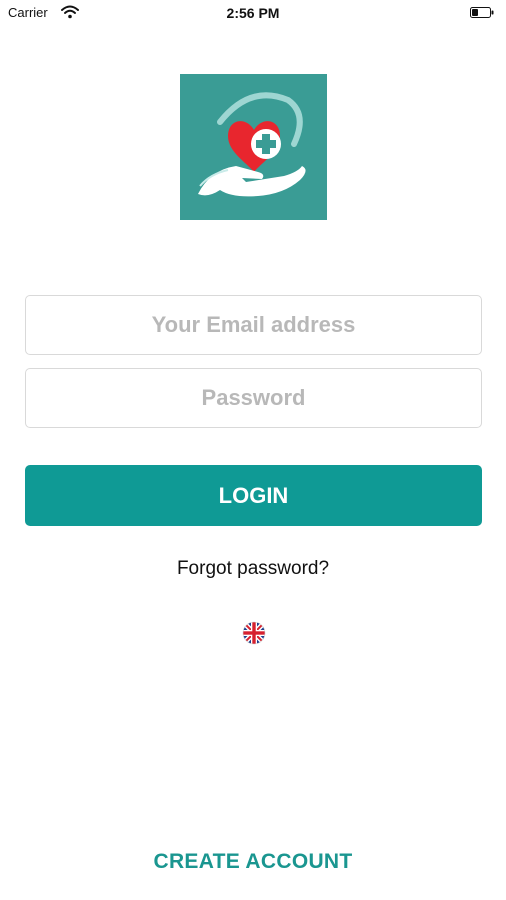 The width and height of the screenshot is (506, 900). What do you see at coordinates (253, 569) in the screenshot?
I see `forgot-password-link: Forgot password?` at bounding box center [253, 569].